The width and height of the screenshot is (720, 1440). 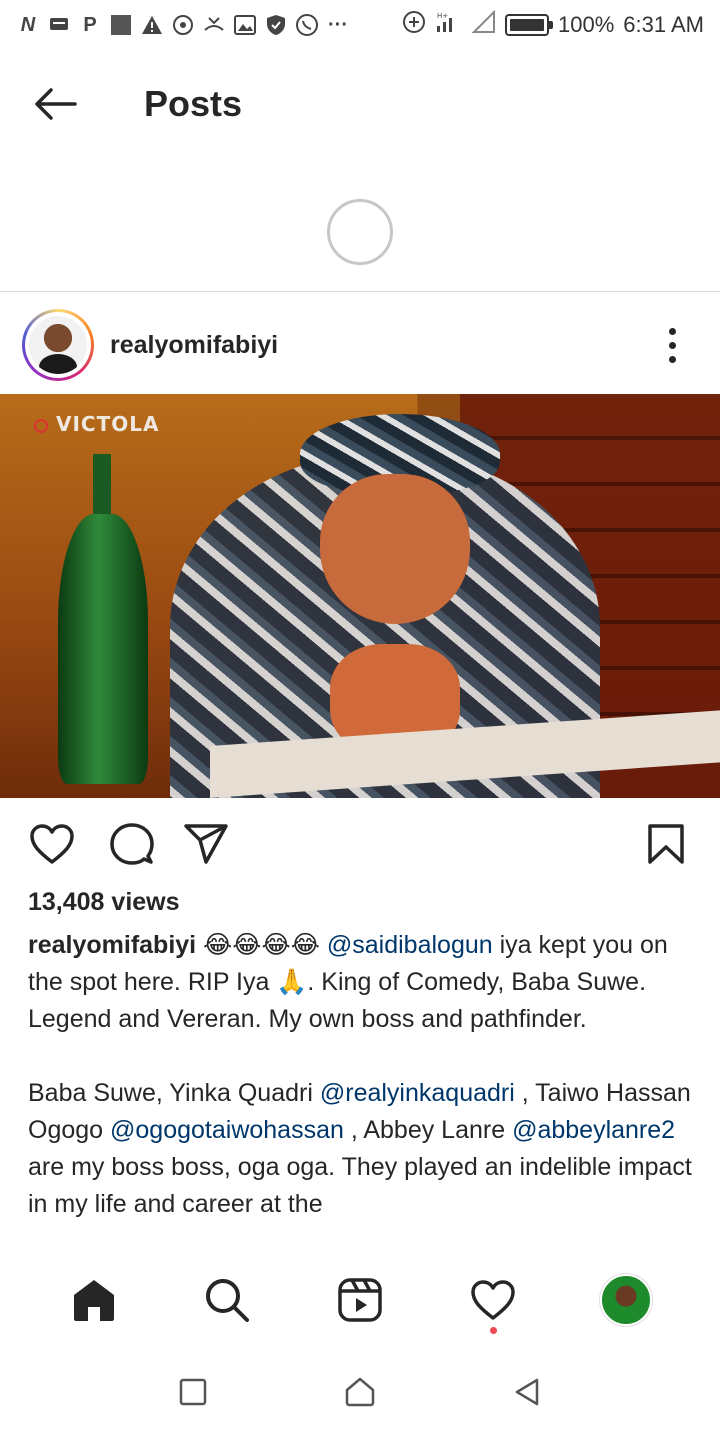 What do you see at coordinates (103, 649) in the screenshot?
I see `video-bottle` at bounding box center [103, 649].